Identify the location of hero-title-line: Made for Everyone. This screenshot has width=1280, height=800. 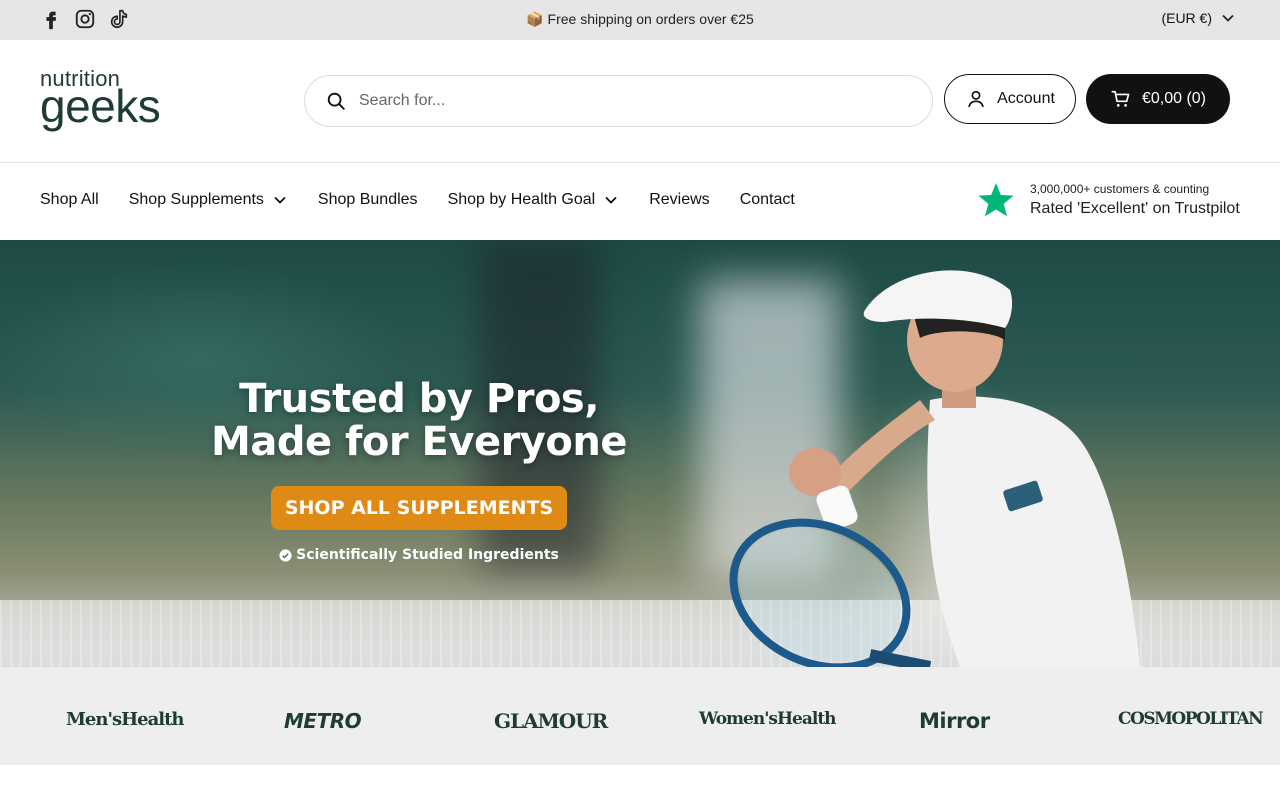
(419, 442).